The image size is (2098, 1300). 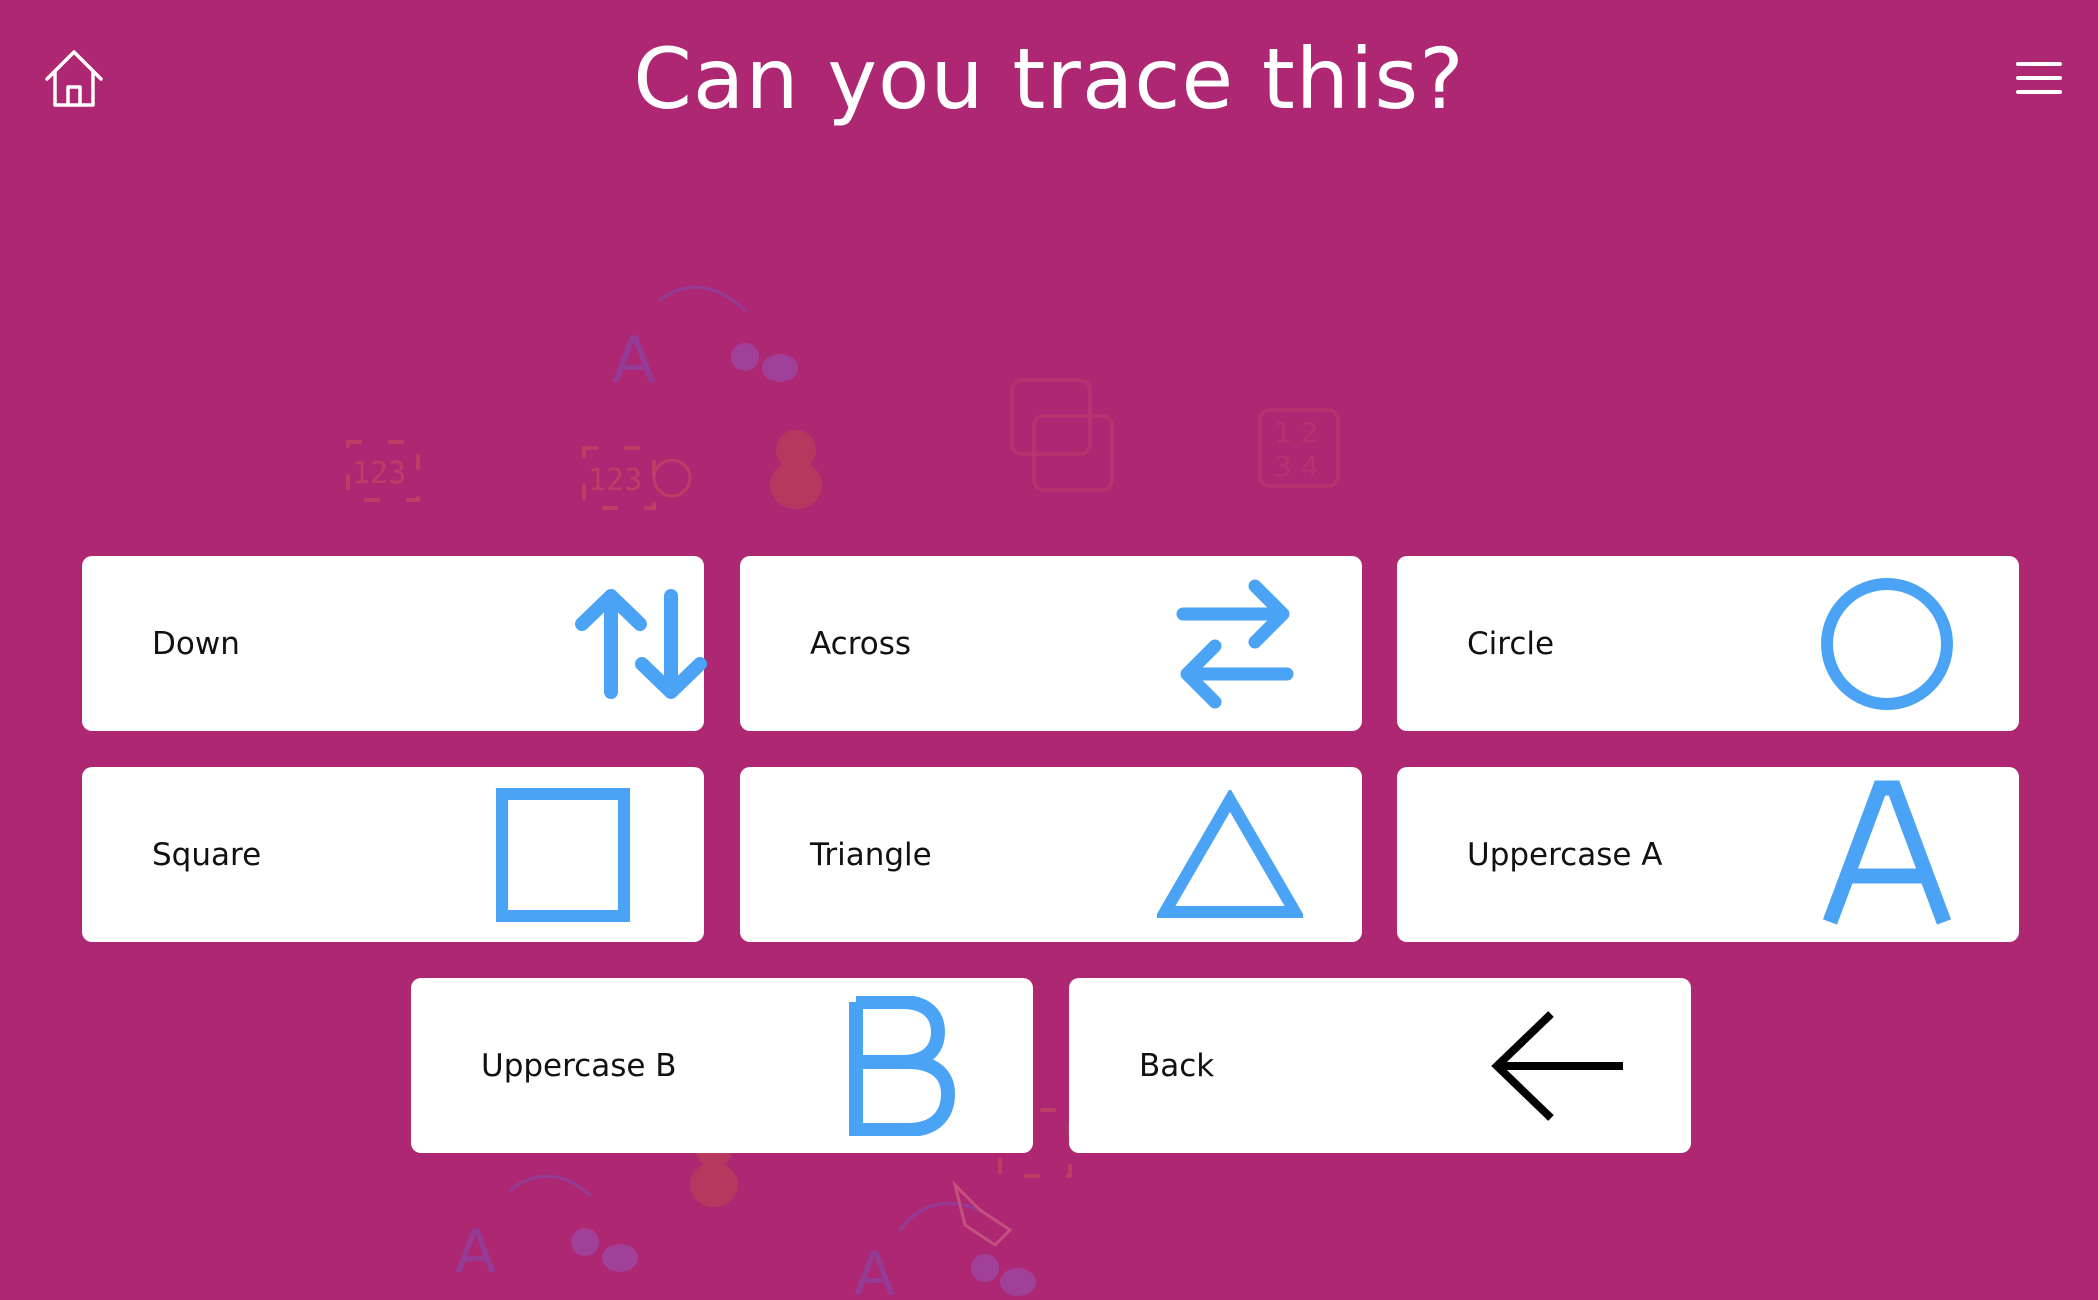 What do you see at coordinates (563, 854) in the screenshot?
I see `square-icon` at bounding box center [563, 854].